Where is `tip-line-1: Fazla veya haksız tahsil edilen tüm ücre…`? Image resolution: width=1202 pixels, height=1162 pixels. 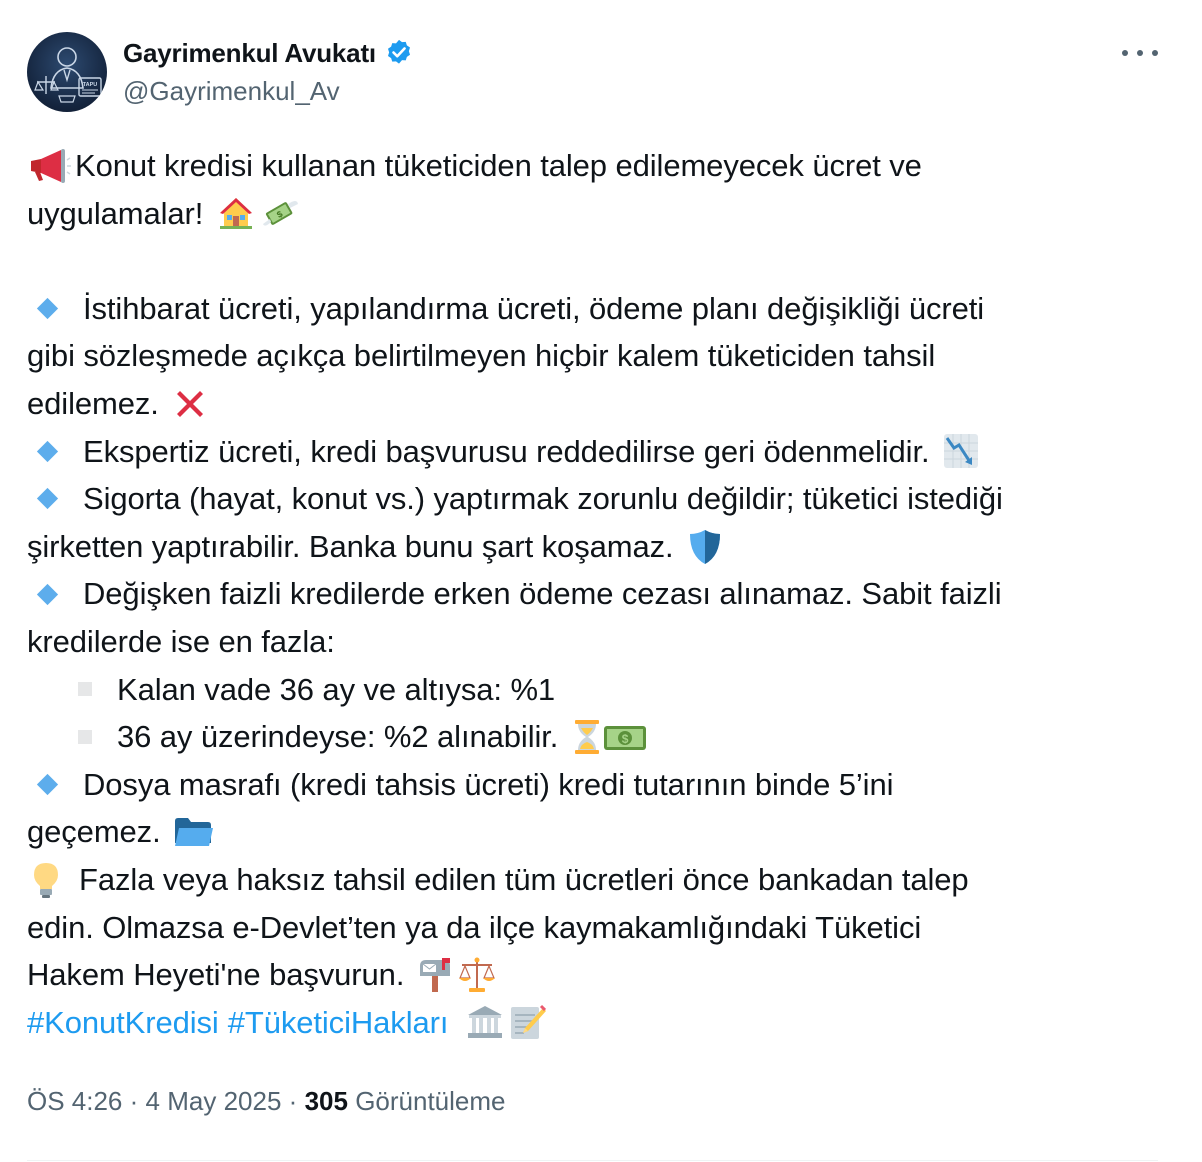
tip-line-1: Fazla veya haksız tahsil edilen tüm ücre… is located at coordinates (602, 880).